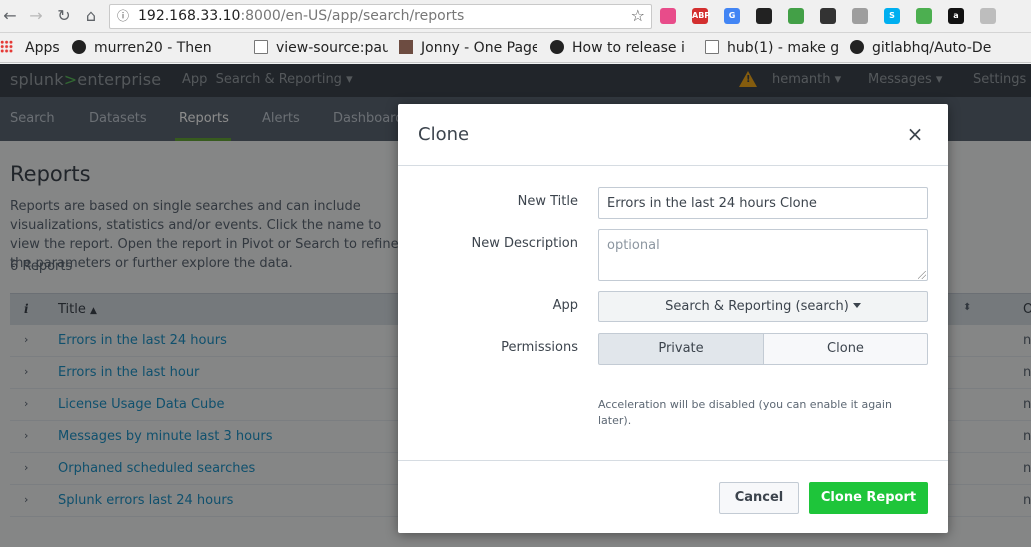 This screenshot has width=1031, height=547. Describe the element at coordinates (856, 305) in the screenshot. I see `chevron-down-icon` at that location.